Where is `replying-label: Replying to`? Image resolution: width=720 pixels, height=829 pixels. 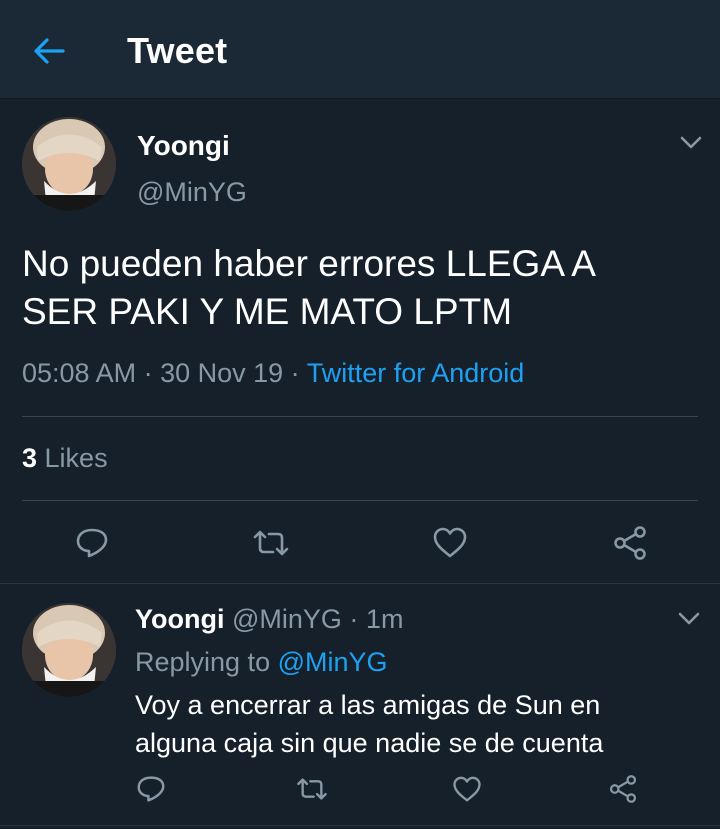
replying-label: Replying to is located at coordinates (206, 662).